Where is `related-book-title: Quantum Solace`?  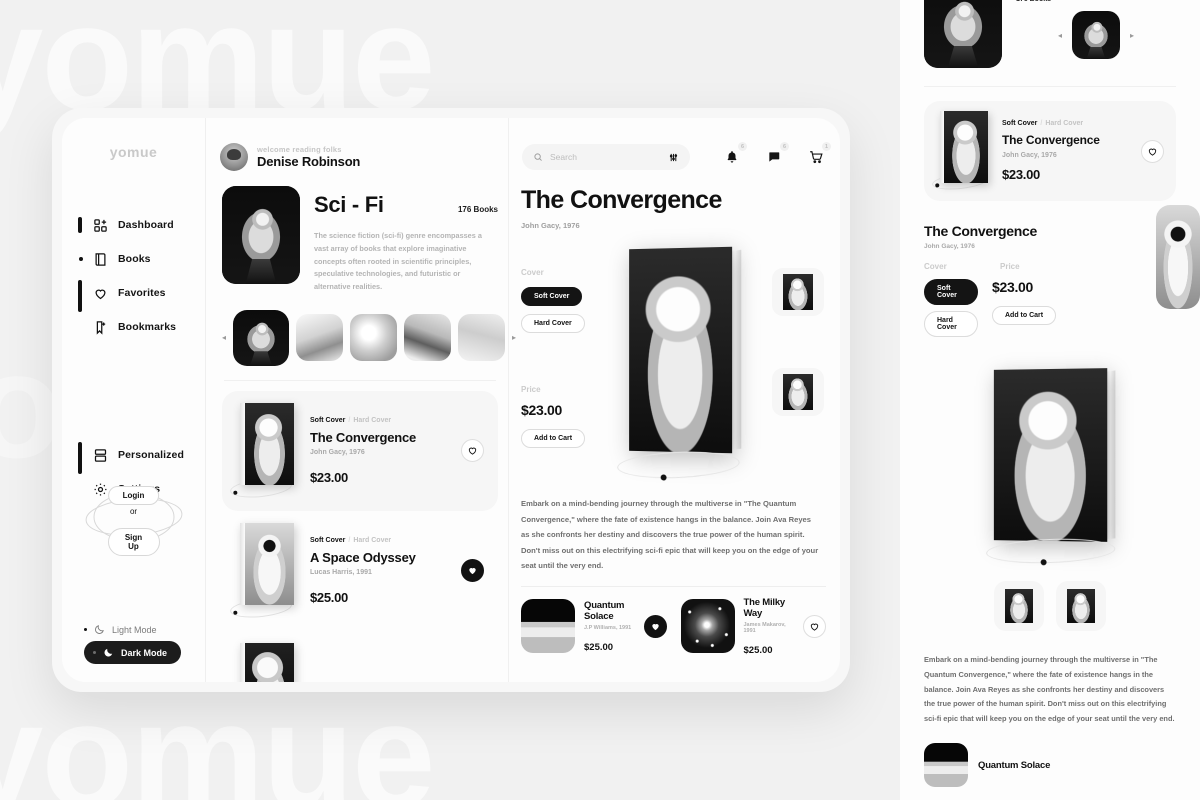
related-book-title: Quantum Solace is located at coordinates (604, 610).